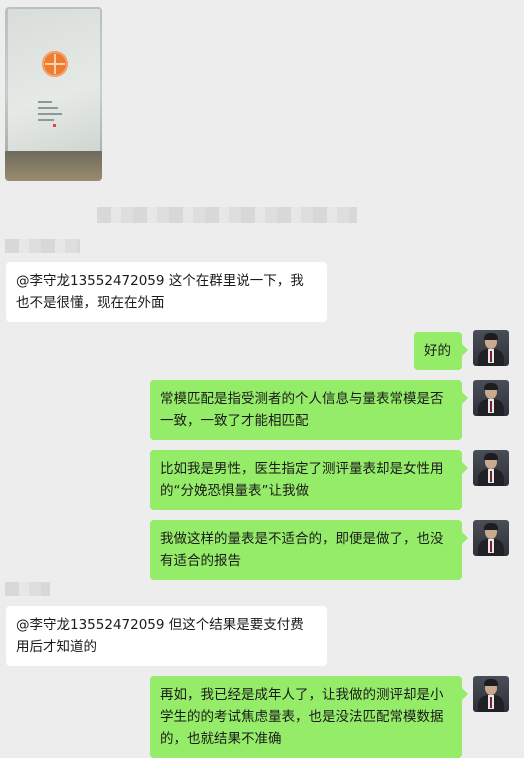  I want to click on message-text: 好的, so click(437, 351).